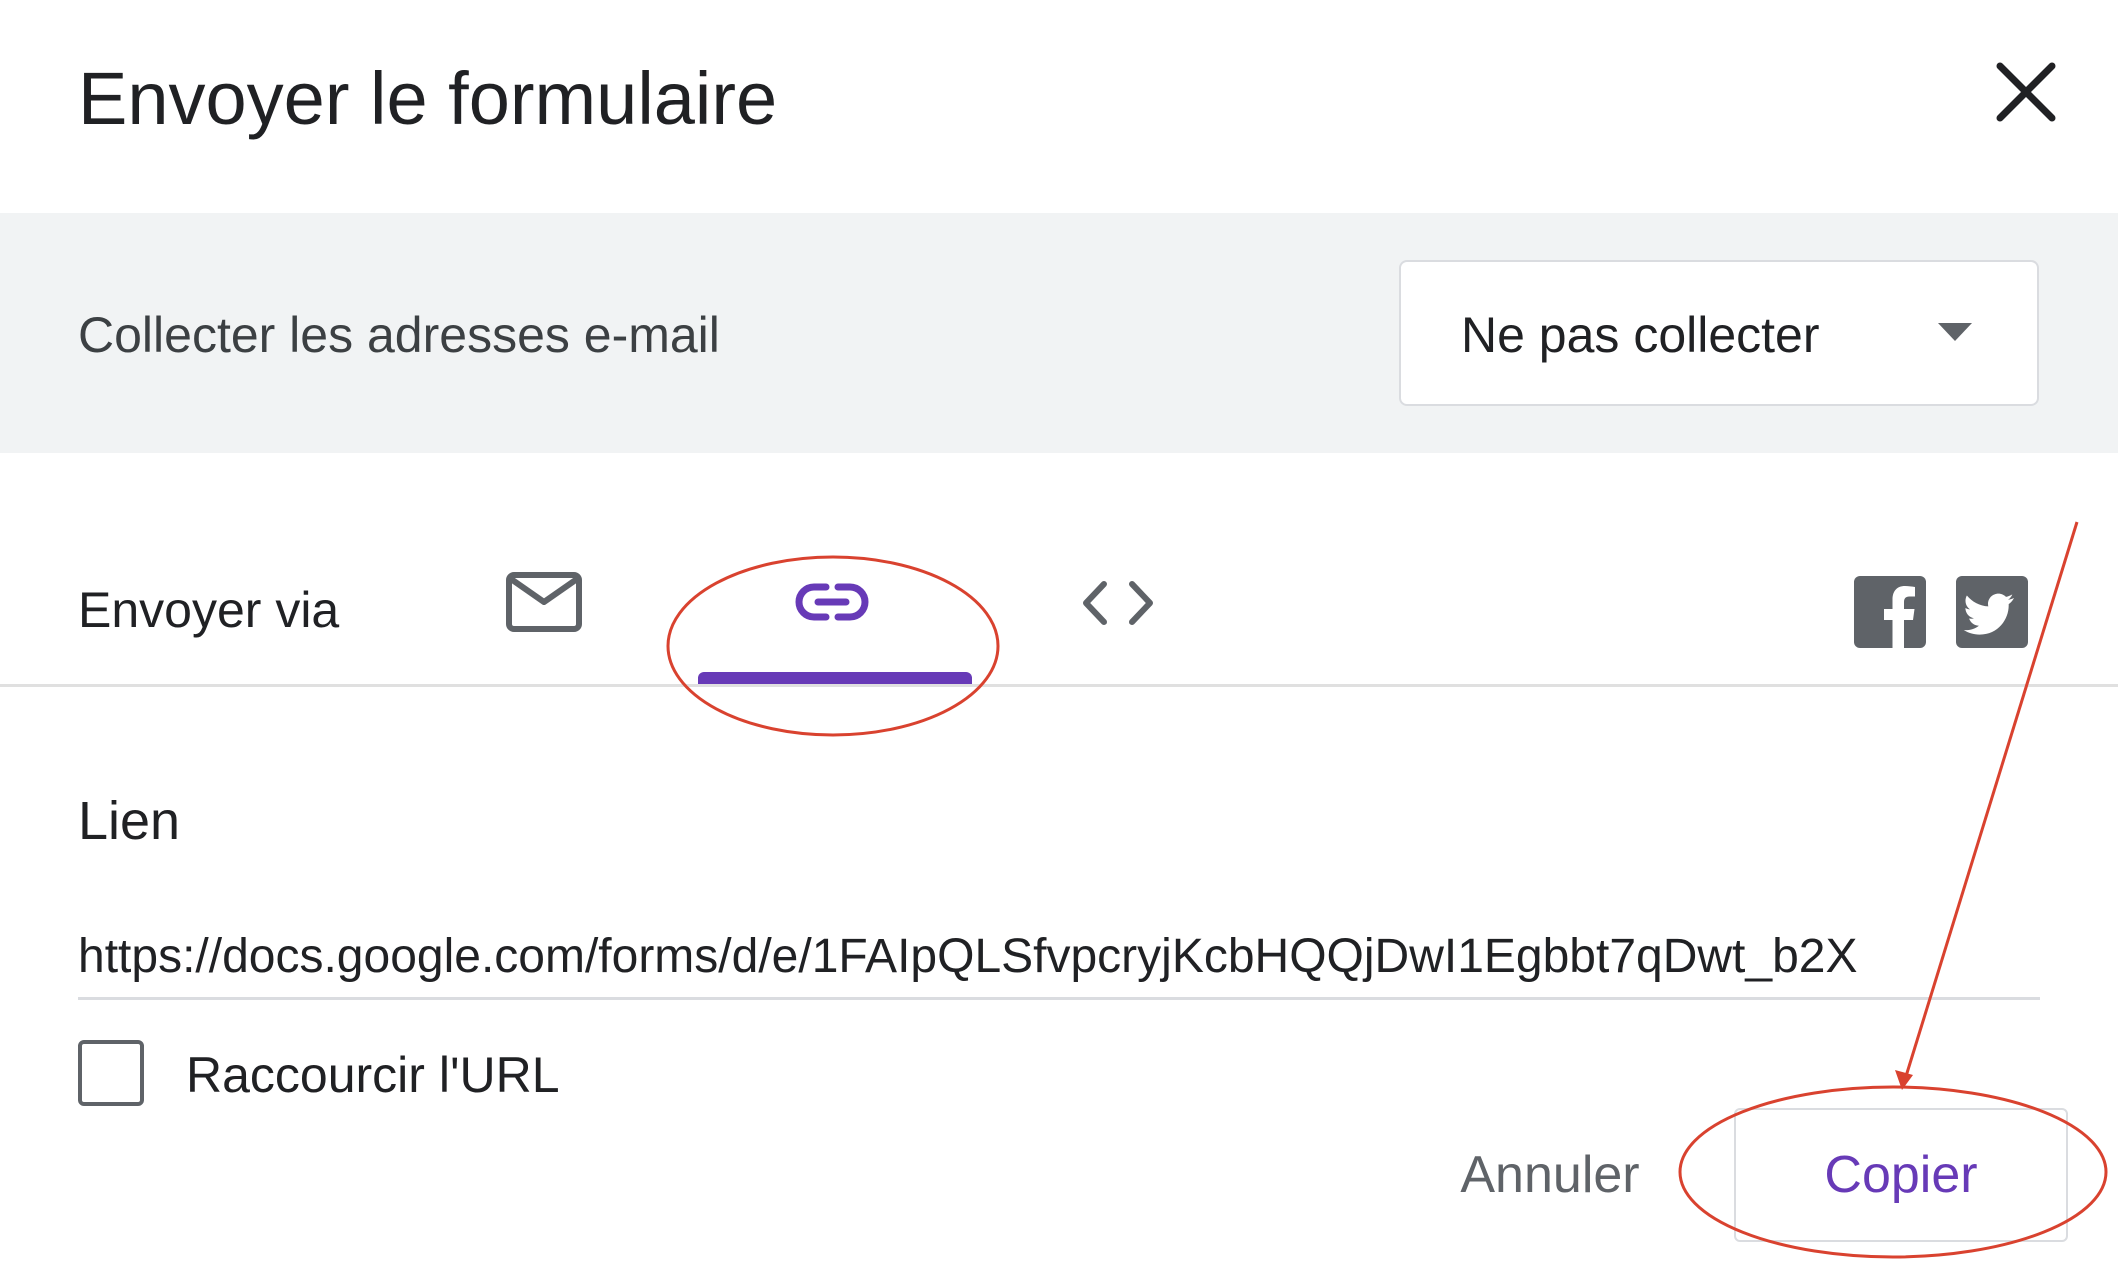 The image size is (2118, 1277). What do you see at coordinates (1955, 332) in the screenshot?
I see `dropdown-arrow-icon` at bounding box center [1955, 332].